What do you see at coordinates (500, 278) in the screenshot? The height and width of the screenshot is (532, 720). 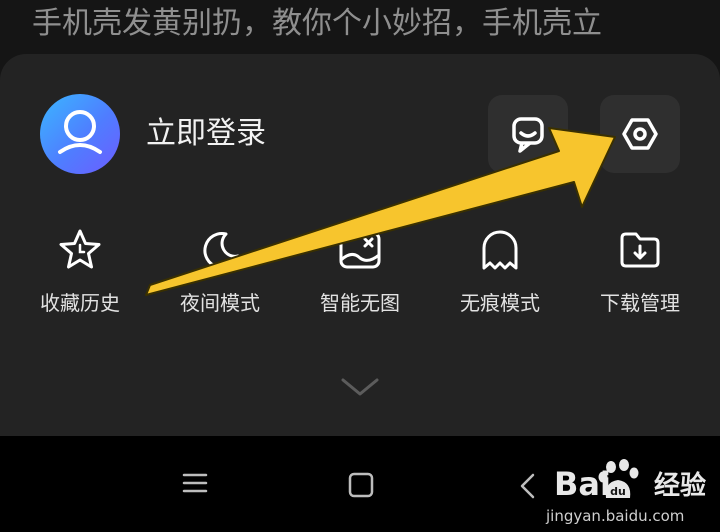 I see `tool-incognito: 无痕模式` at bounding box center [500, 278].